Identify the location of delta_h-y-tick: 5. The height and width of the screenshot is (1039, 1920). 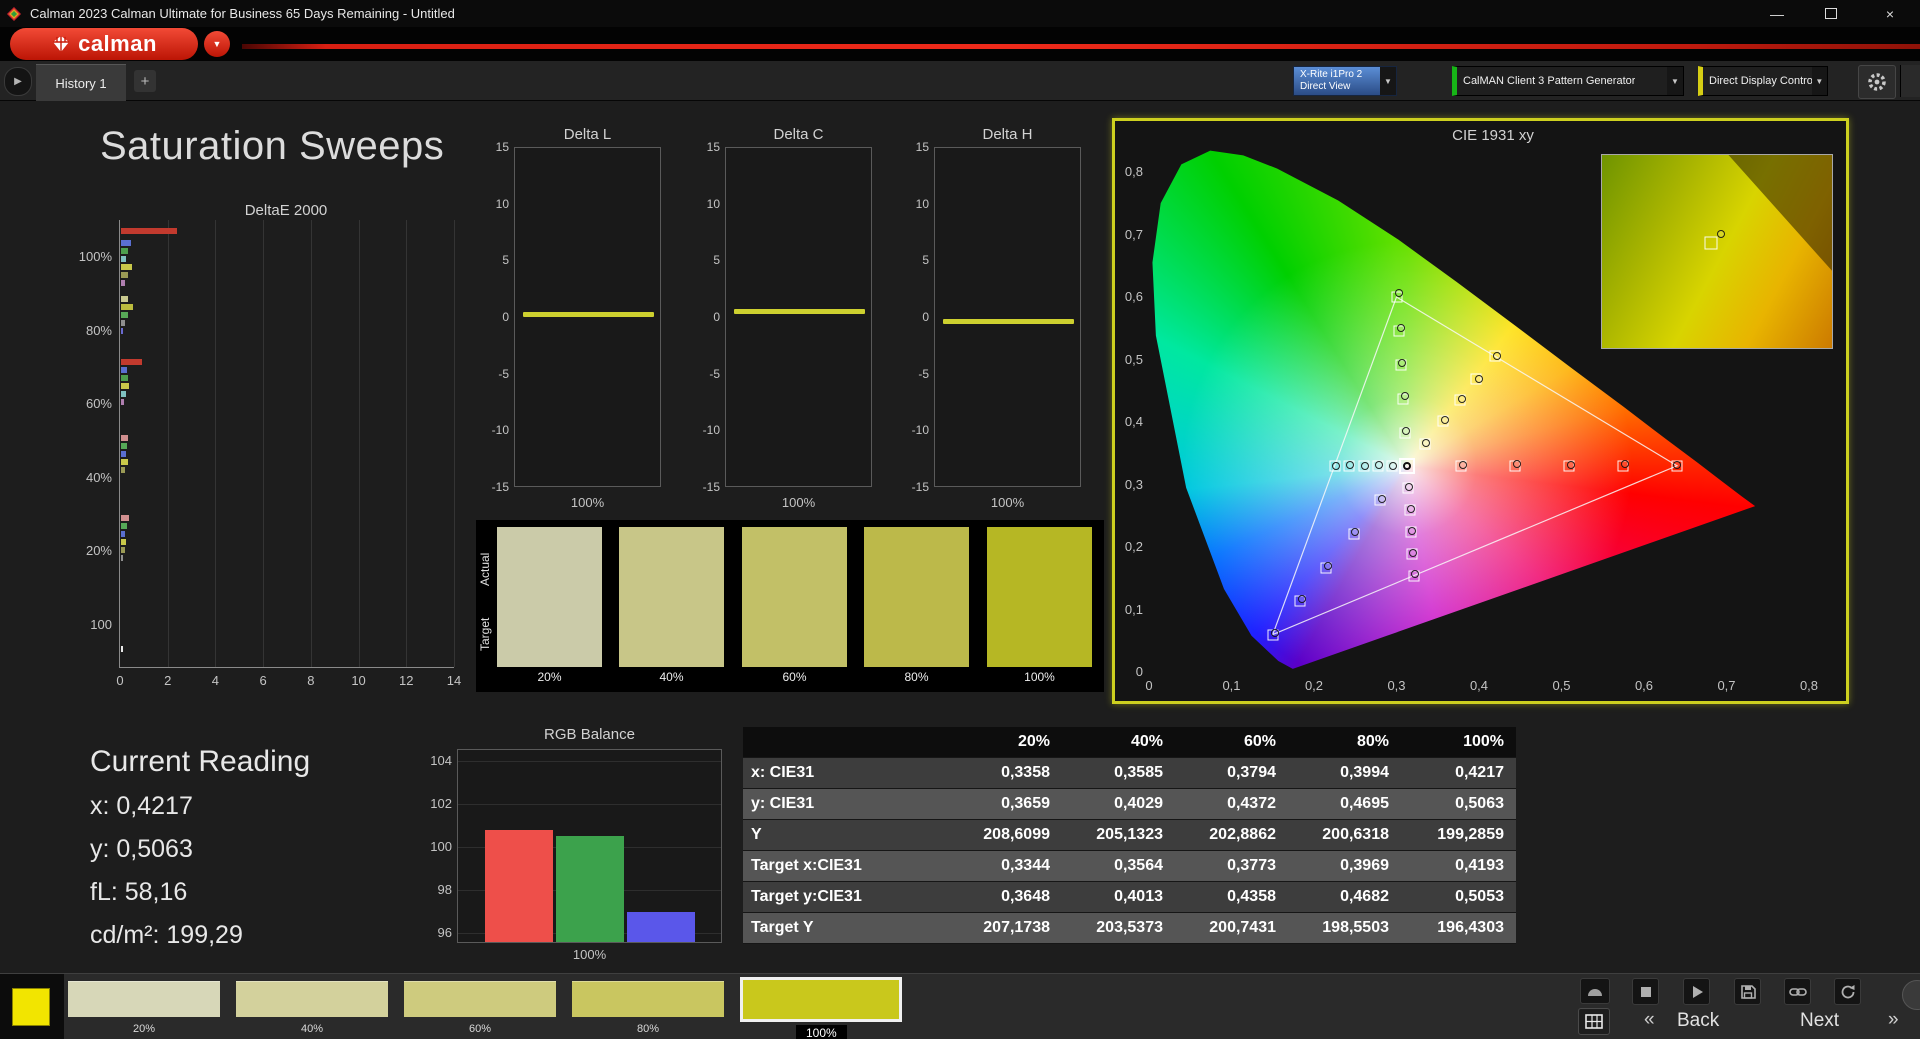
(925, 260).